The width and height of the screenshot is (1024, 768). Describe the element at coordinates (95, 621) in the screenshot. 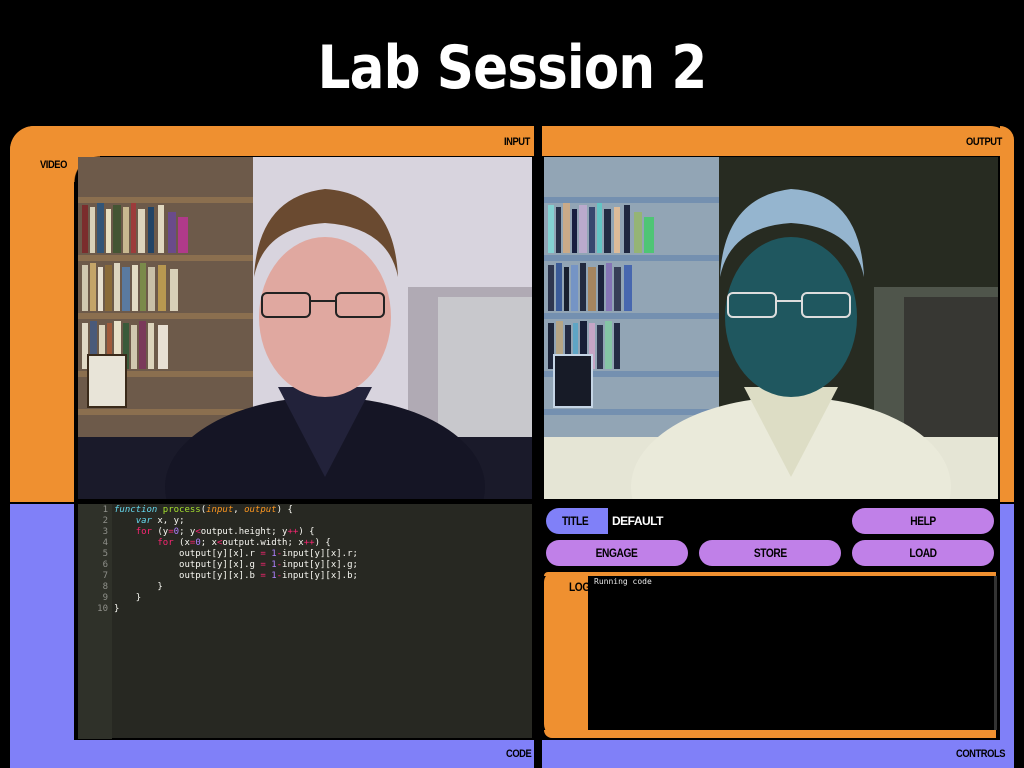

I see `code-gutter: 1 2 3 4 5 6 7 8 9 10` at that location.